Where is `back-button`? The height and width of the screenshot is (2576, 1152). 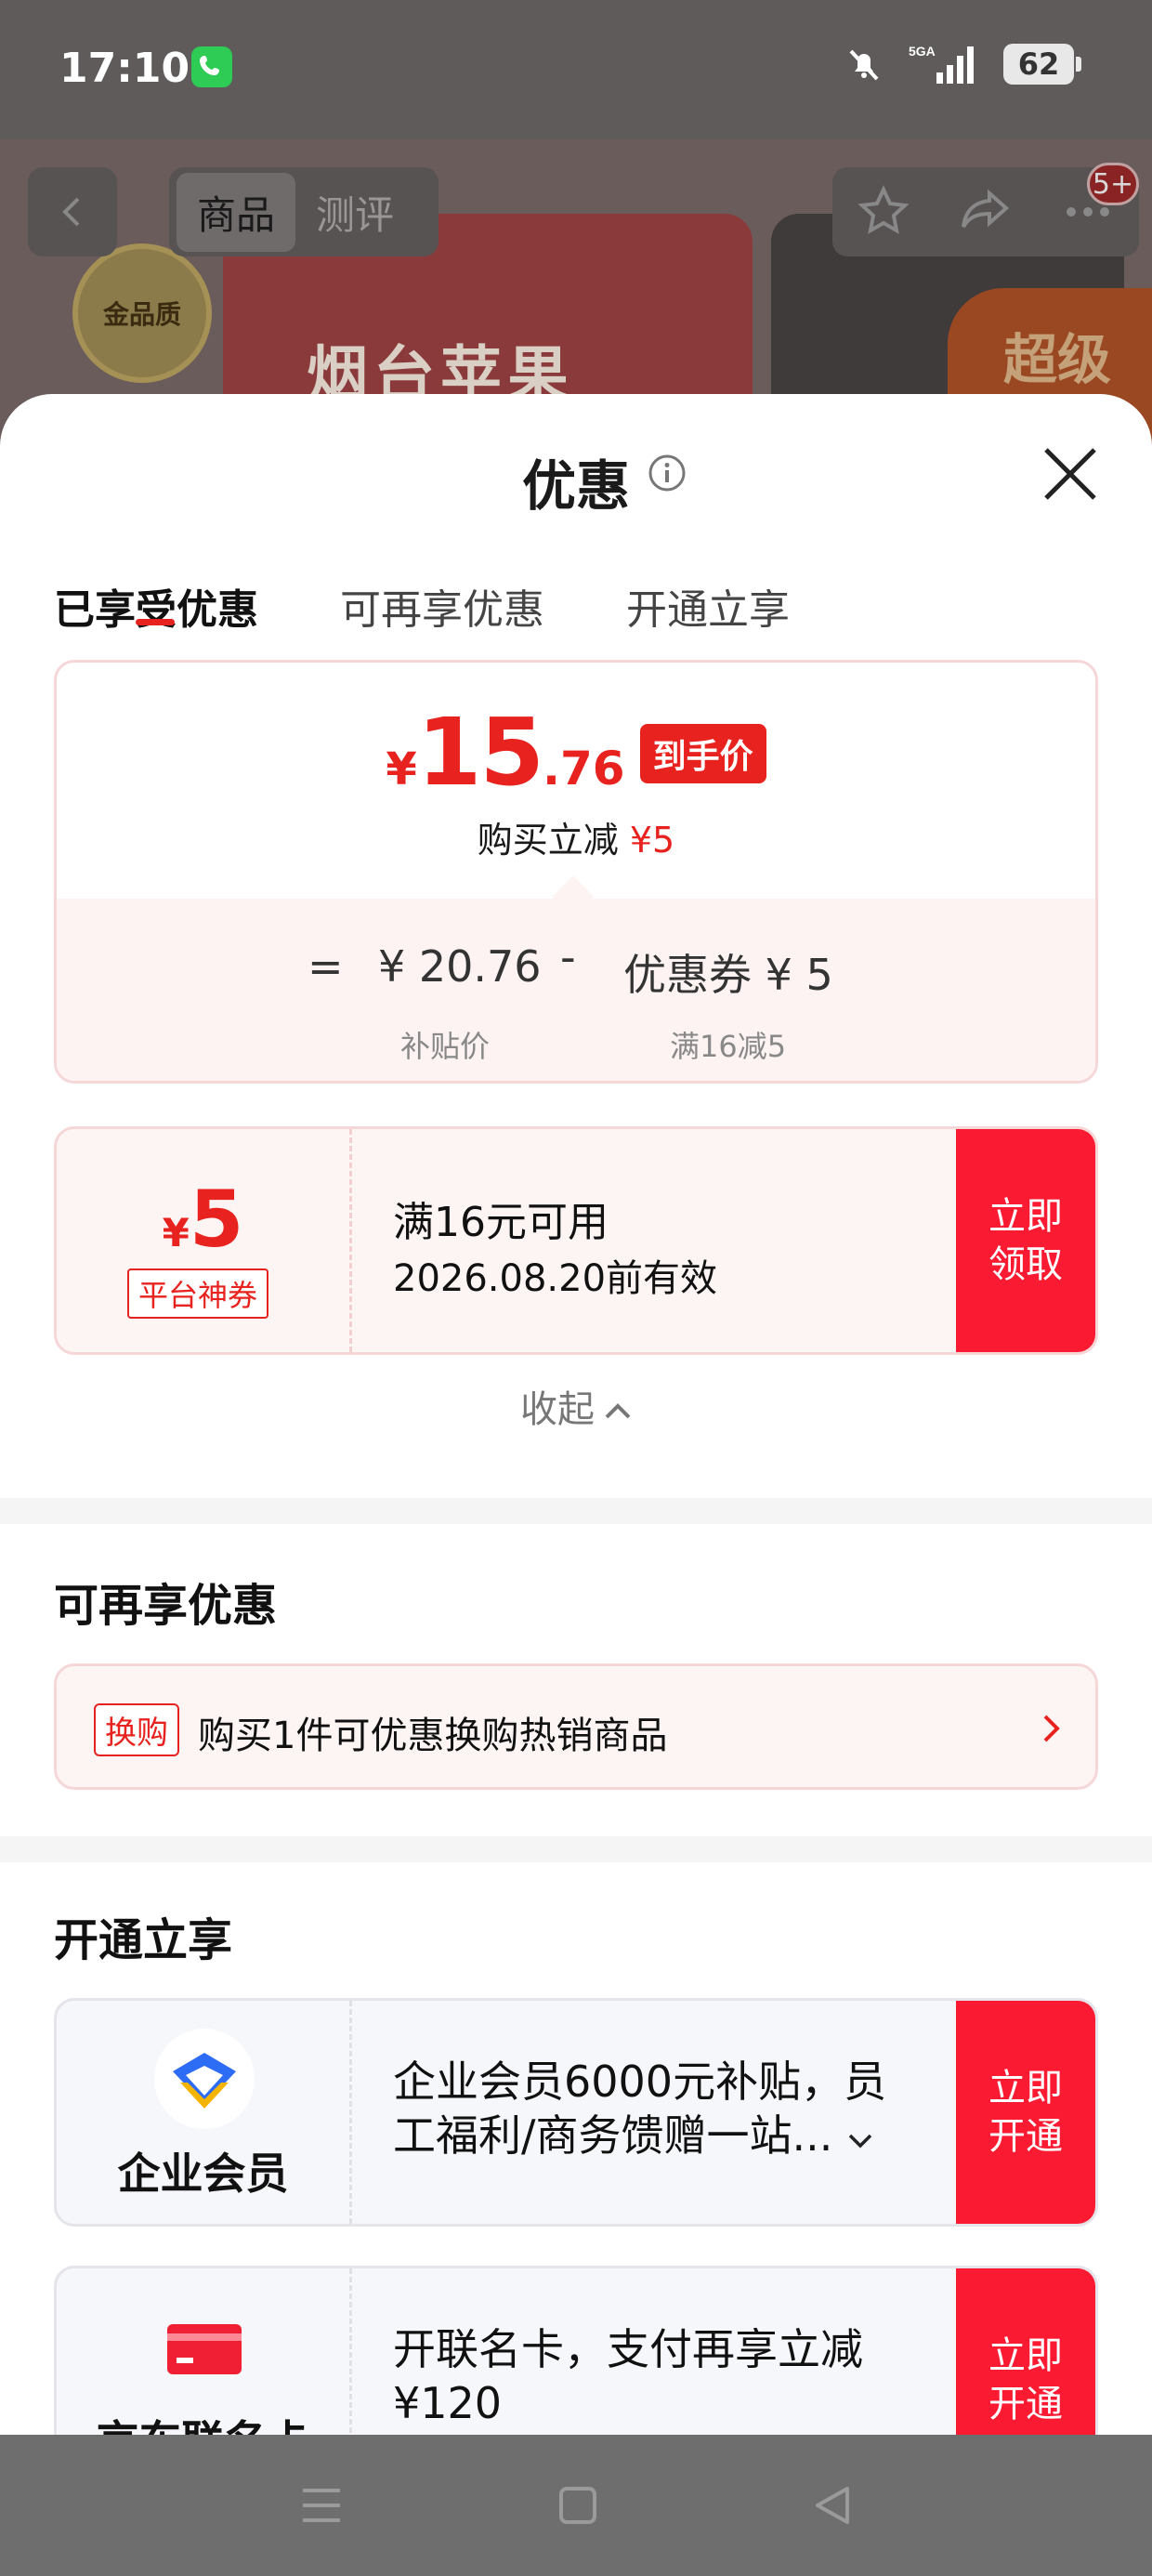 back-button is located at coordinates (72, 211).